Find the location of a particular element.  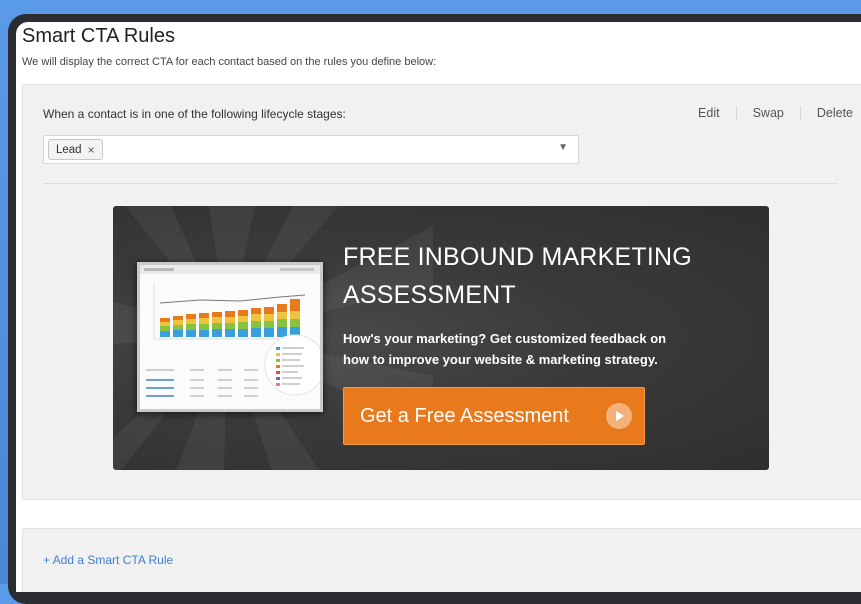

swap-button: Swap is located at coordinates (767, 113).